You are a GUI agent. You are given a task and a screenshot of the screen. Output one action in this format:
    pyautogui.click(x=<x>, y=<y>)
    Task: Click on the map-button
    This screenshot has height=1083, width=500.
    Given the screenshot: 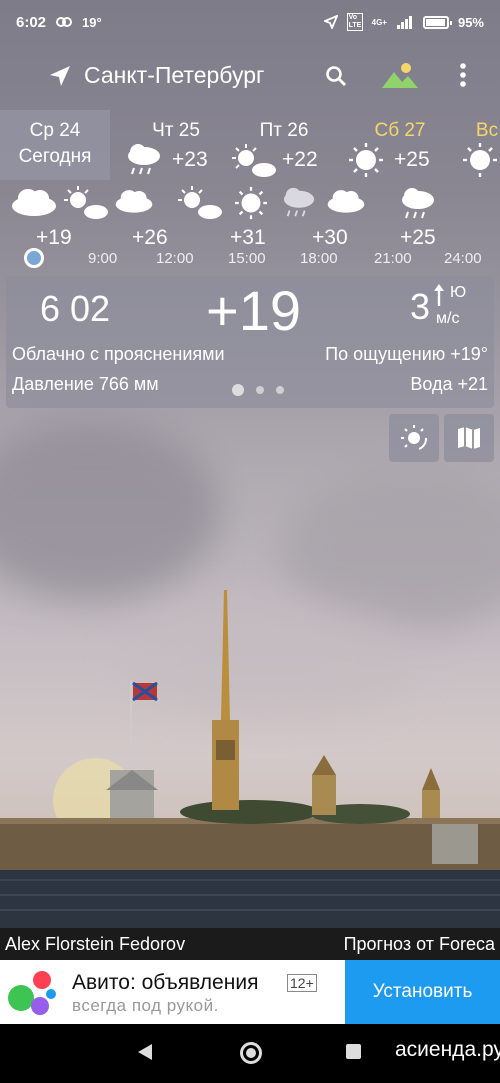 What is the action you would take?
    pyautogui.click(x=469, y=438)
    